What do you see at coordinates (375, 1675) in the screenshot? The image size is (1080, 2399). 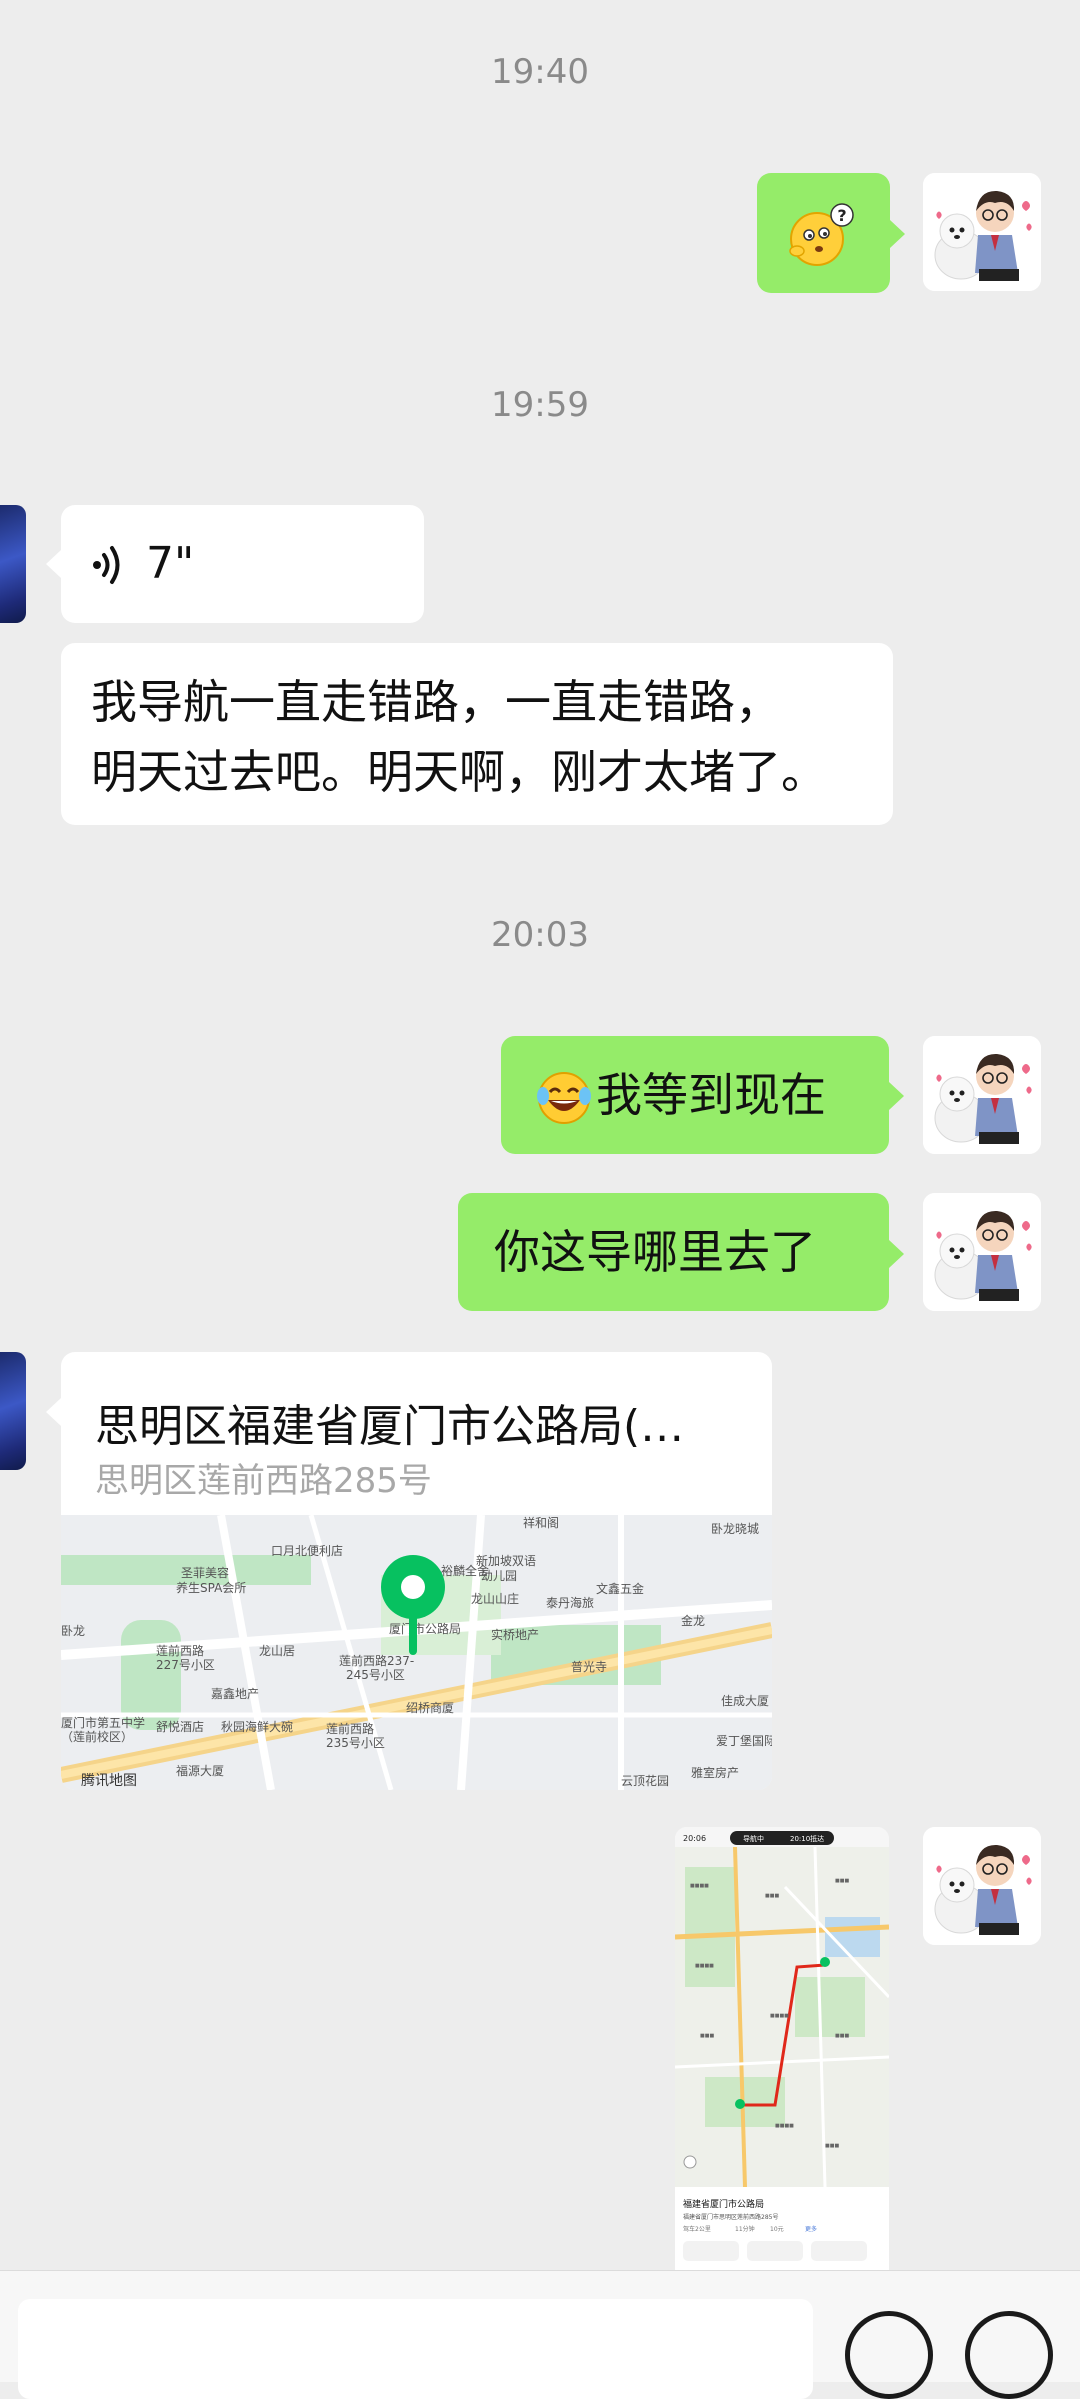 I see `svg-text: 245号小区` at bounding box center [375, 1675].